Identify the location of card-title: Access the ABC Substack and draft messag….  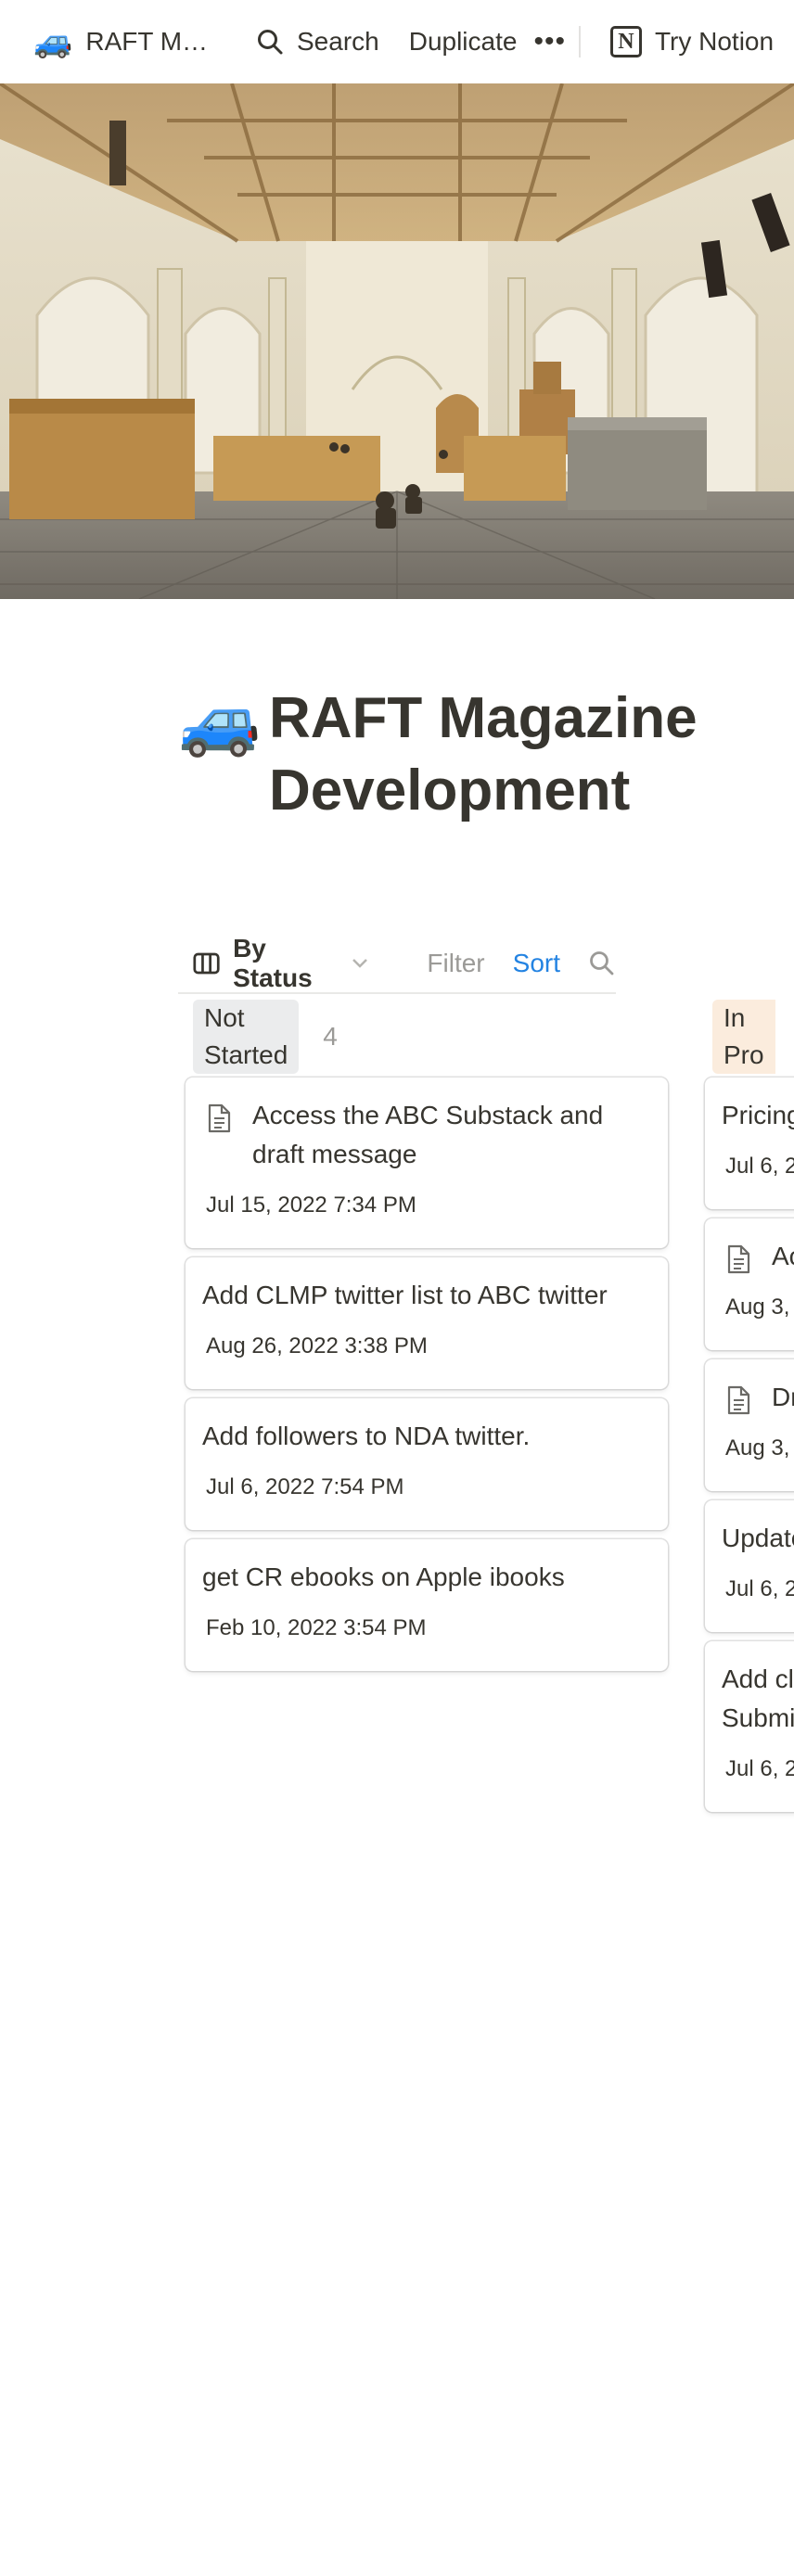
(428, 1135).